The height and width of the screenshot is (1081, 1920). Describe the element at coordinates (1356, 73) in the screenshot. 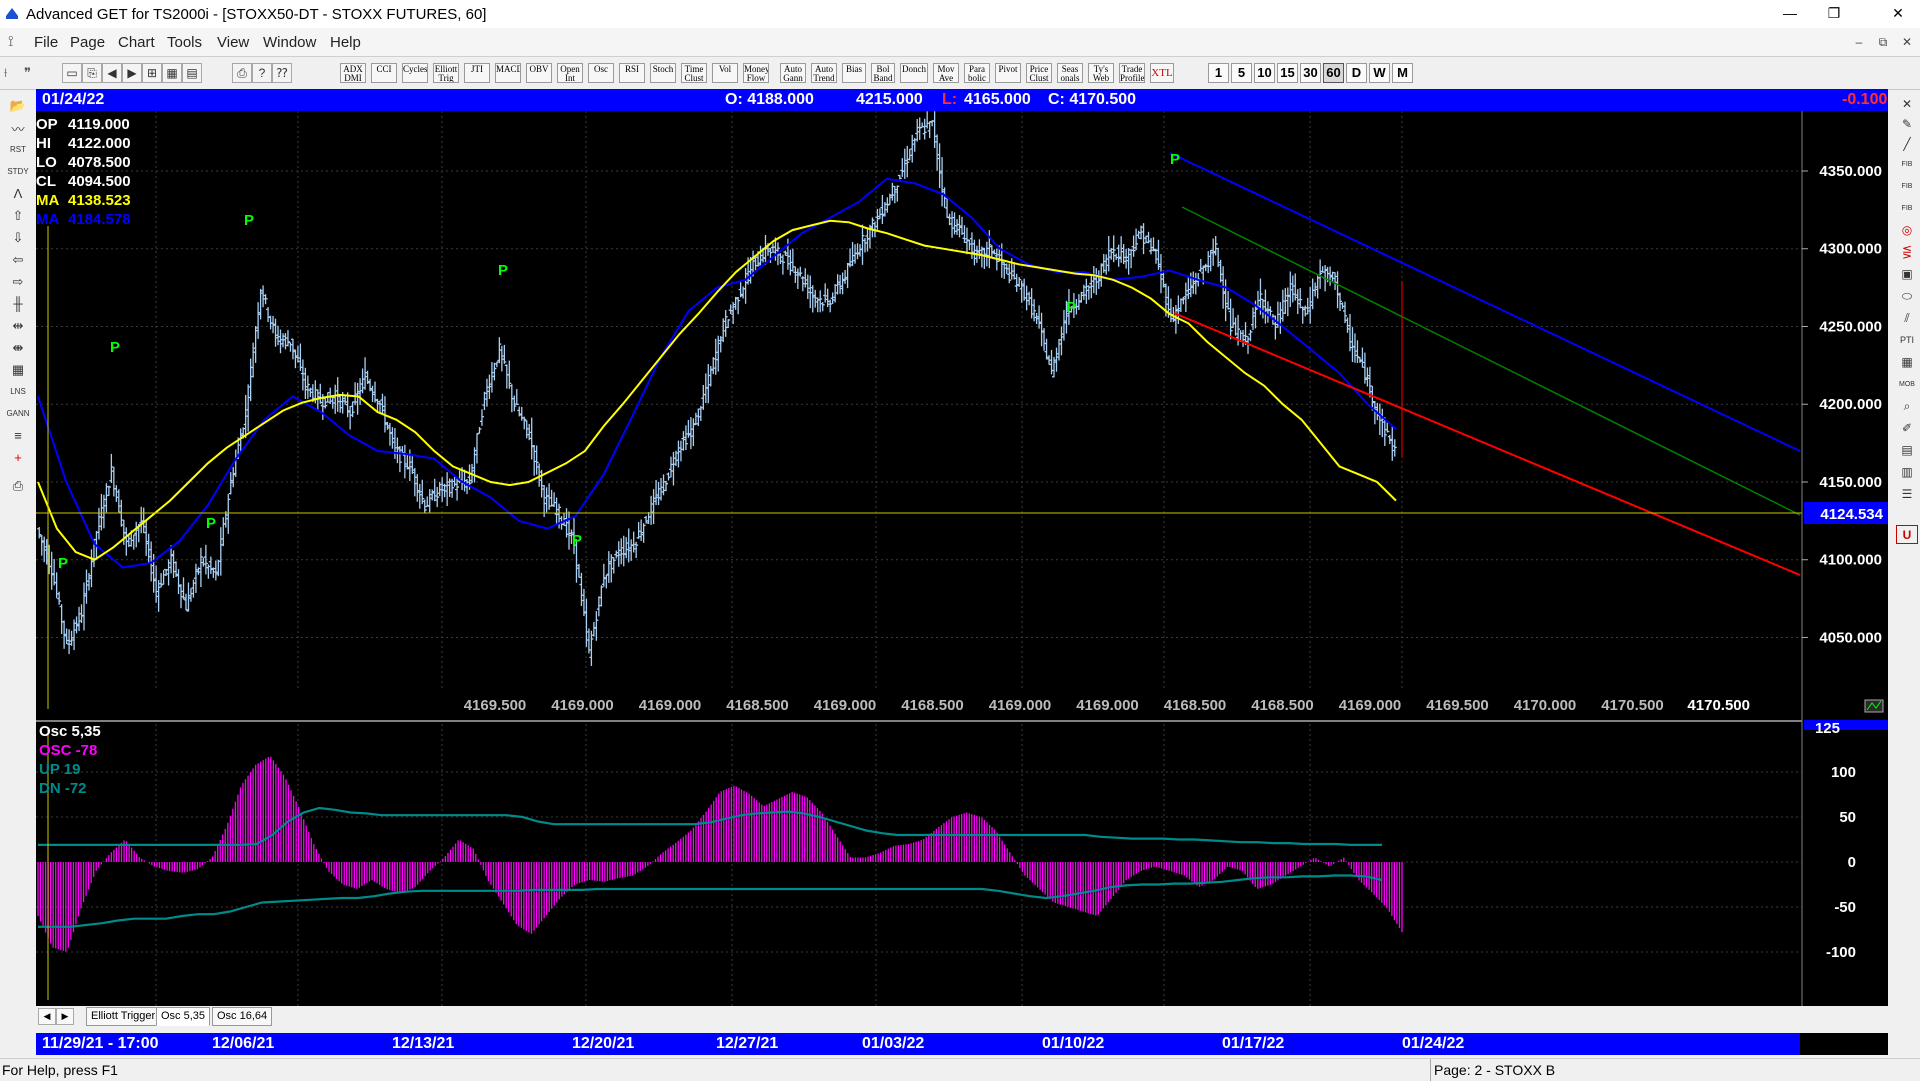

I see `timeframe-d-button: D` at that location.